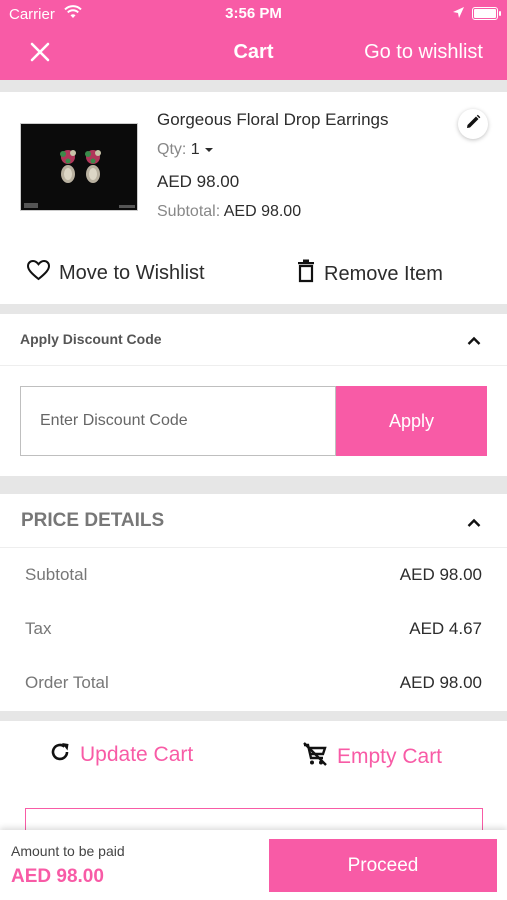 This screenshot has height=900, width=507. What do you see at coordinates (93, 520) in the screenshot?
I see `price-details-label: PRICE DETAILS` at bounding box center [93, 520].